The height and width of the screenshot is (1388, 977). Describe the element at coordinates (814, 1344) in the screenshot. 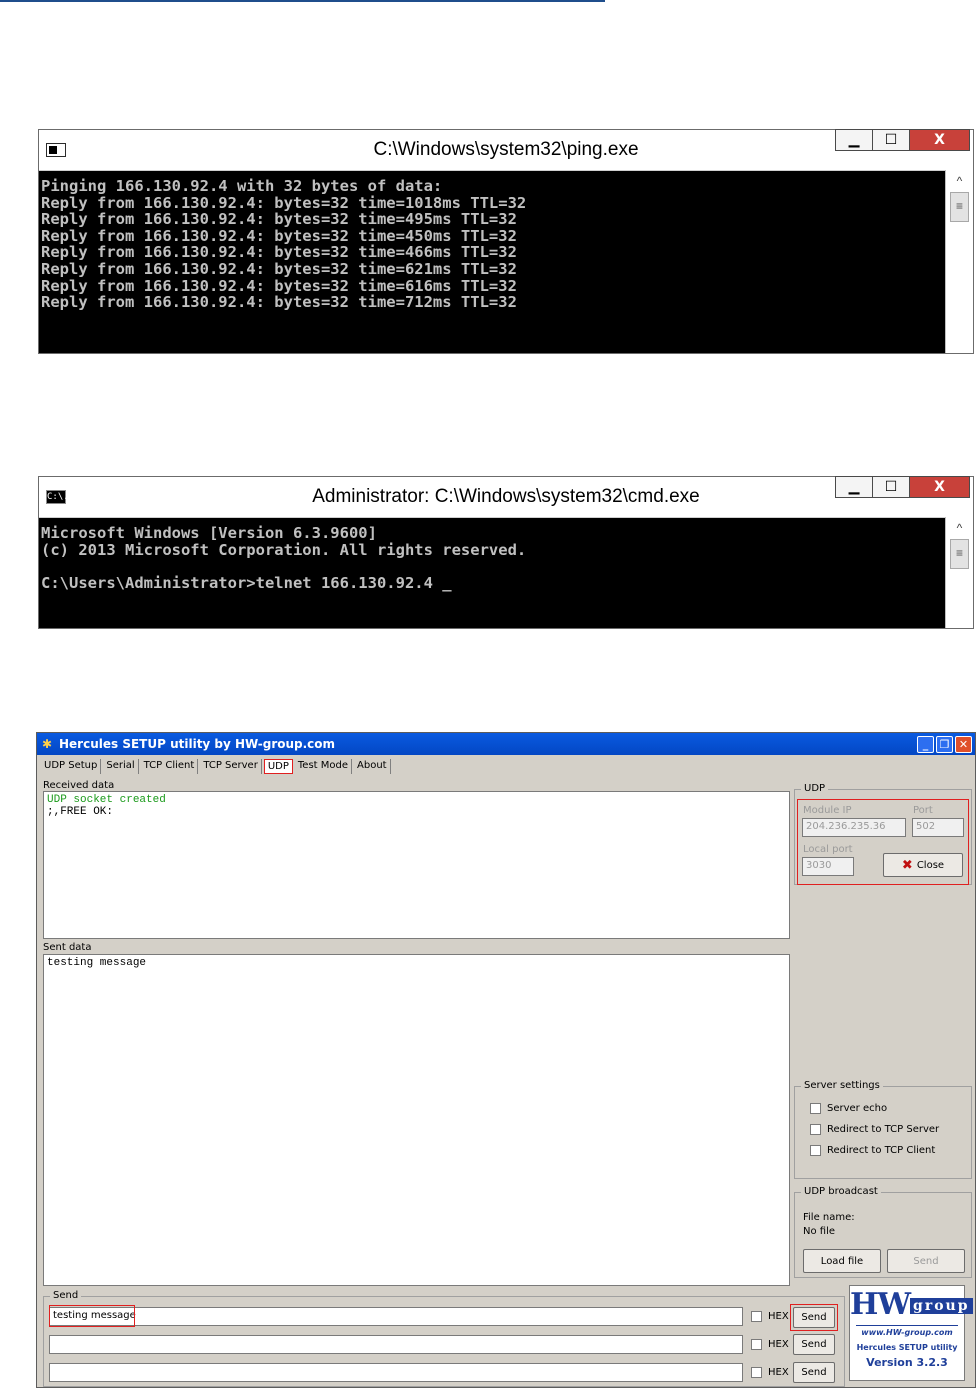

I see `send-button-2: Send` at that location.